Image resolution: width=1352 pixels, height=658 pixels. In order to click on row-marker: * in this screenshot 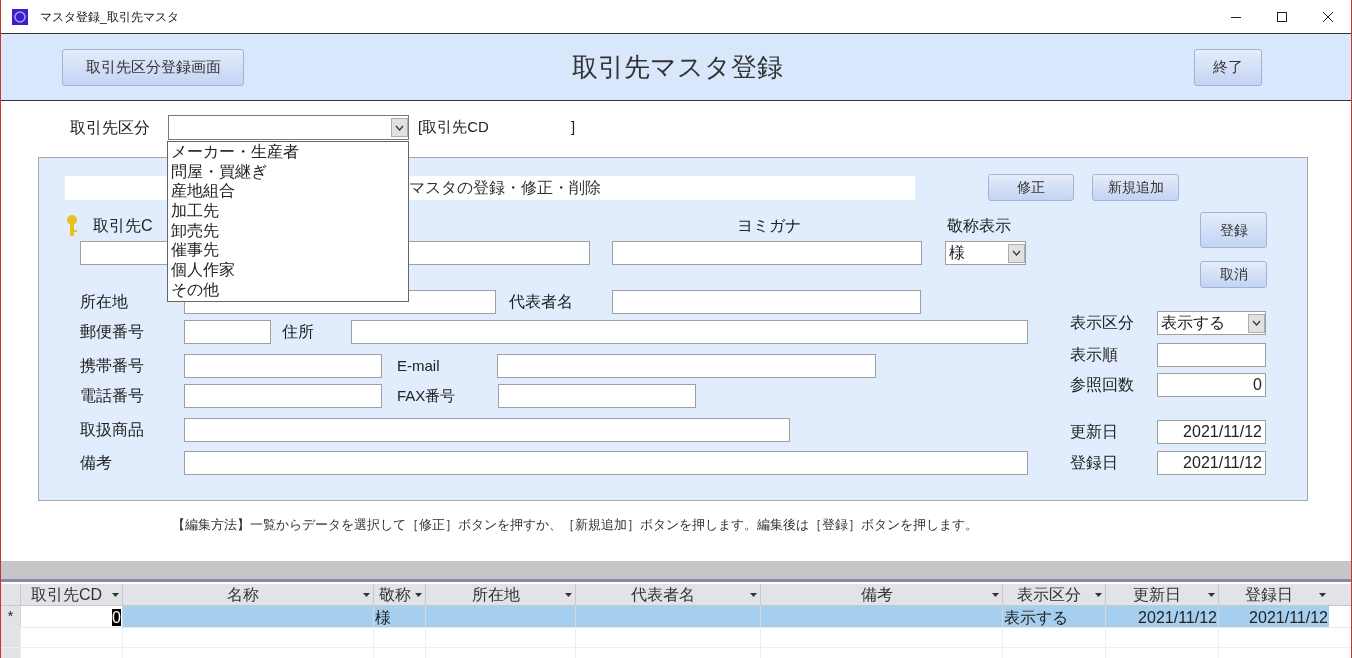, I will do `click(10, 616)`.